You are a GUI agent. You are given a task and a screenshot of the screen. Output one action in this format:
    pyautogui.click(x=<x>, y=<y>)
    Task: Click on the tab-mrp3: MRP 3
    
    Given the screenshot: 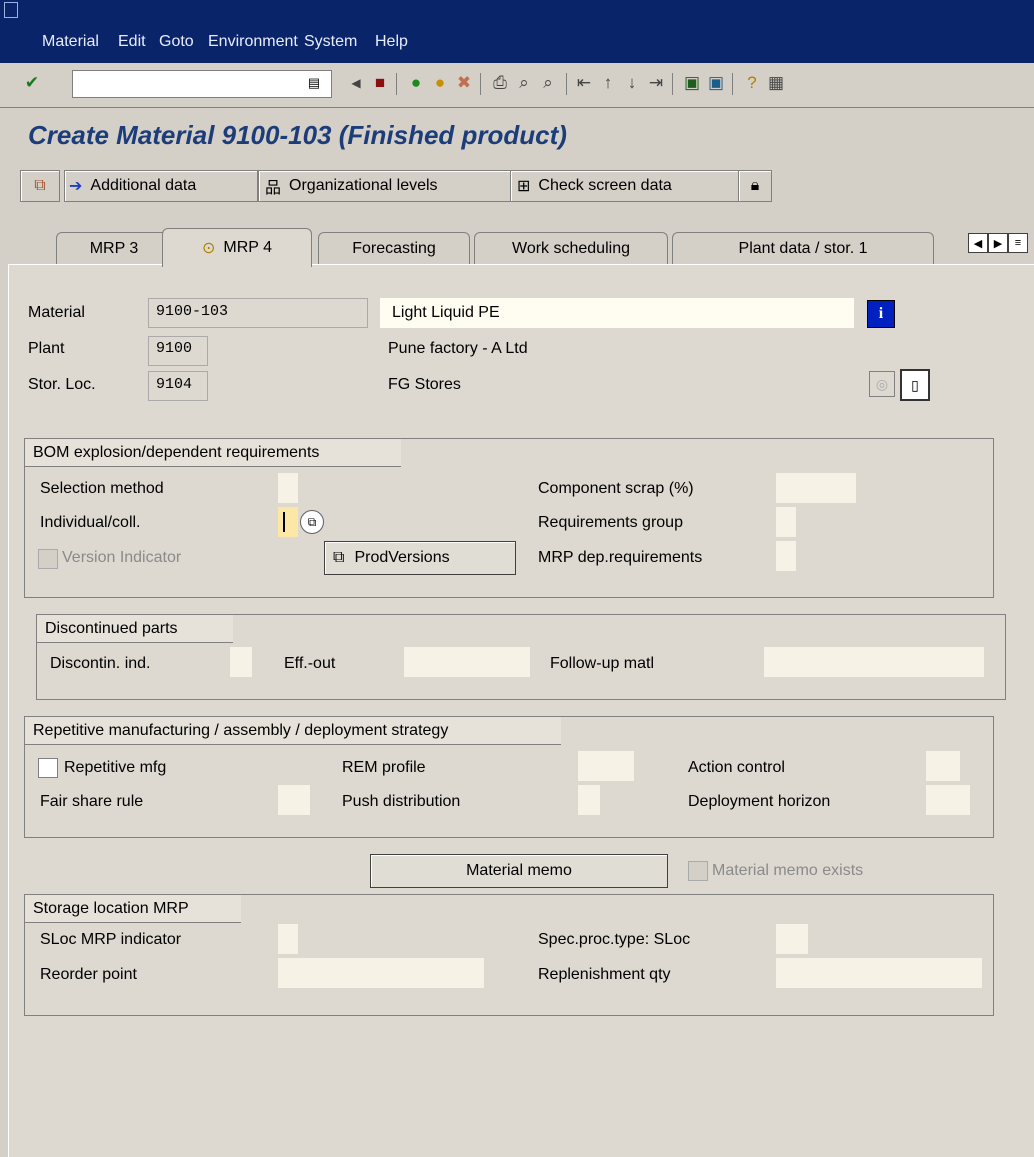 What is the action you would take?
    pyautogui.click(x=114, y=248)
    